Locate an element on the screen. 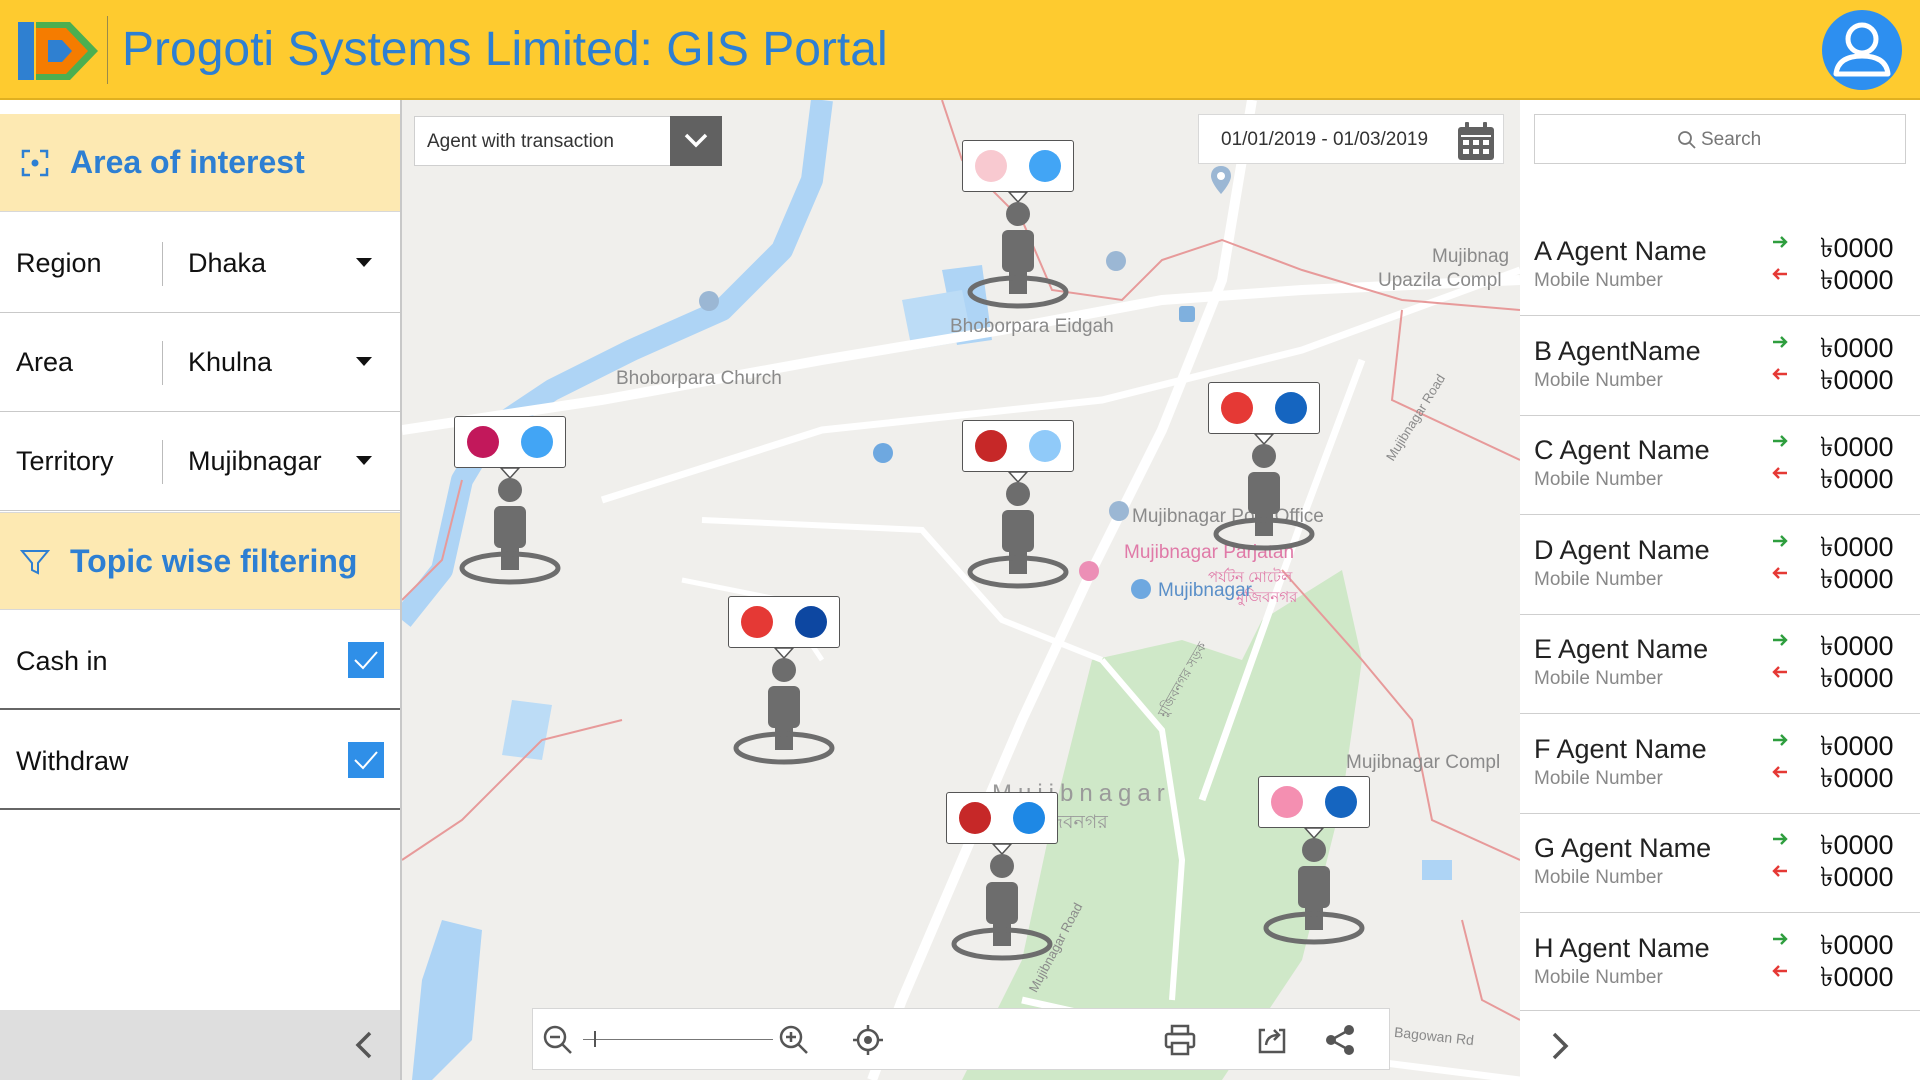  agent-row: A Agent Name Mobile Number ৳0000 ৳0000 is located at coordinates (1720, 266).